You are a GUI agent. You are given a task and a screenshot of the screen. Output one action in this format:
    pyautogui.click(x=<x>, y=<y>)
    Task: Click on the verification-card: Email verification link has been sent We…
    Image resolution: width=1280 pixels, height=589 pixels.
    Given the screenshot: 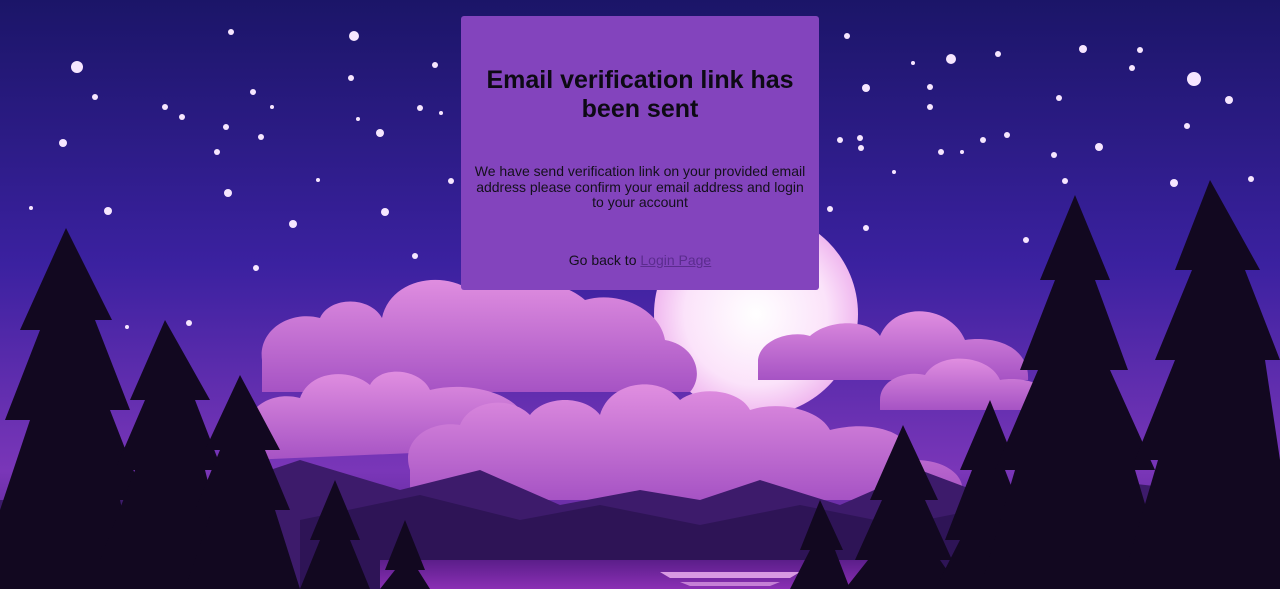 What is the action you would take?
    pyautogui.click(x=640, y=153)
    